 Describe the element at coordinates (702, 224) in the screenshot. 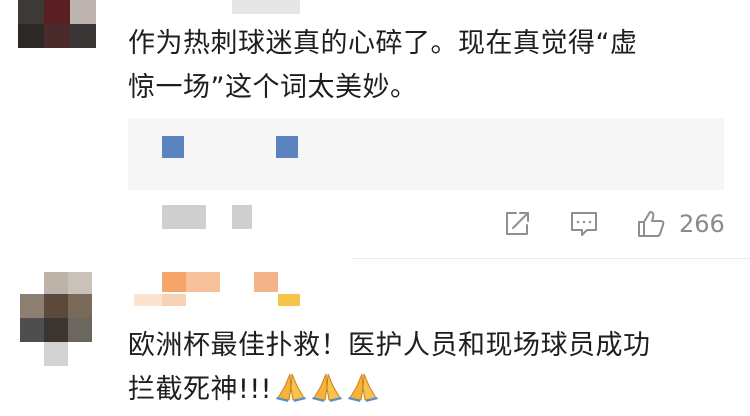

I see `like-count: 266` at that location.